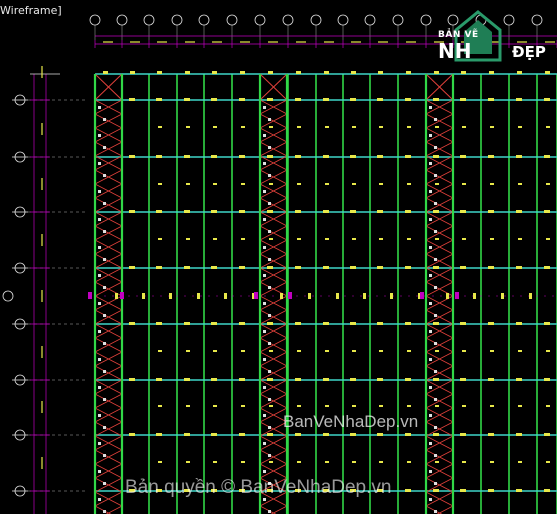 This screenshot has height=514, width=557. Describe the element at coordinates (31, 10) in the screenshot. I see `view-style-label: Wireframe]` at that location.